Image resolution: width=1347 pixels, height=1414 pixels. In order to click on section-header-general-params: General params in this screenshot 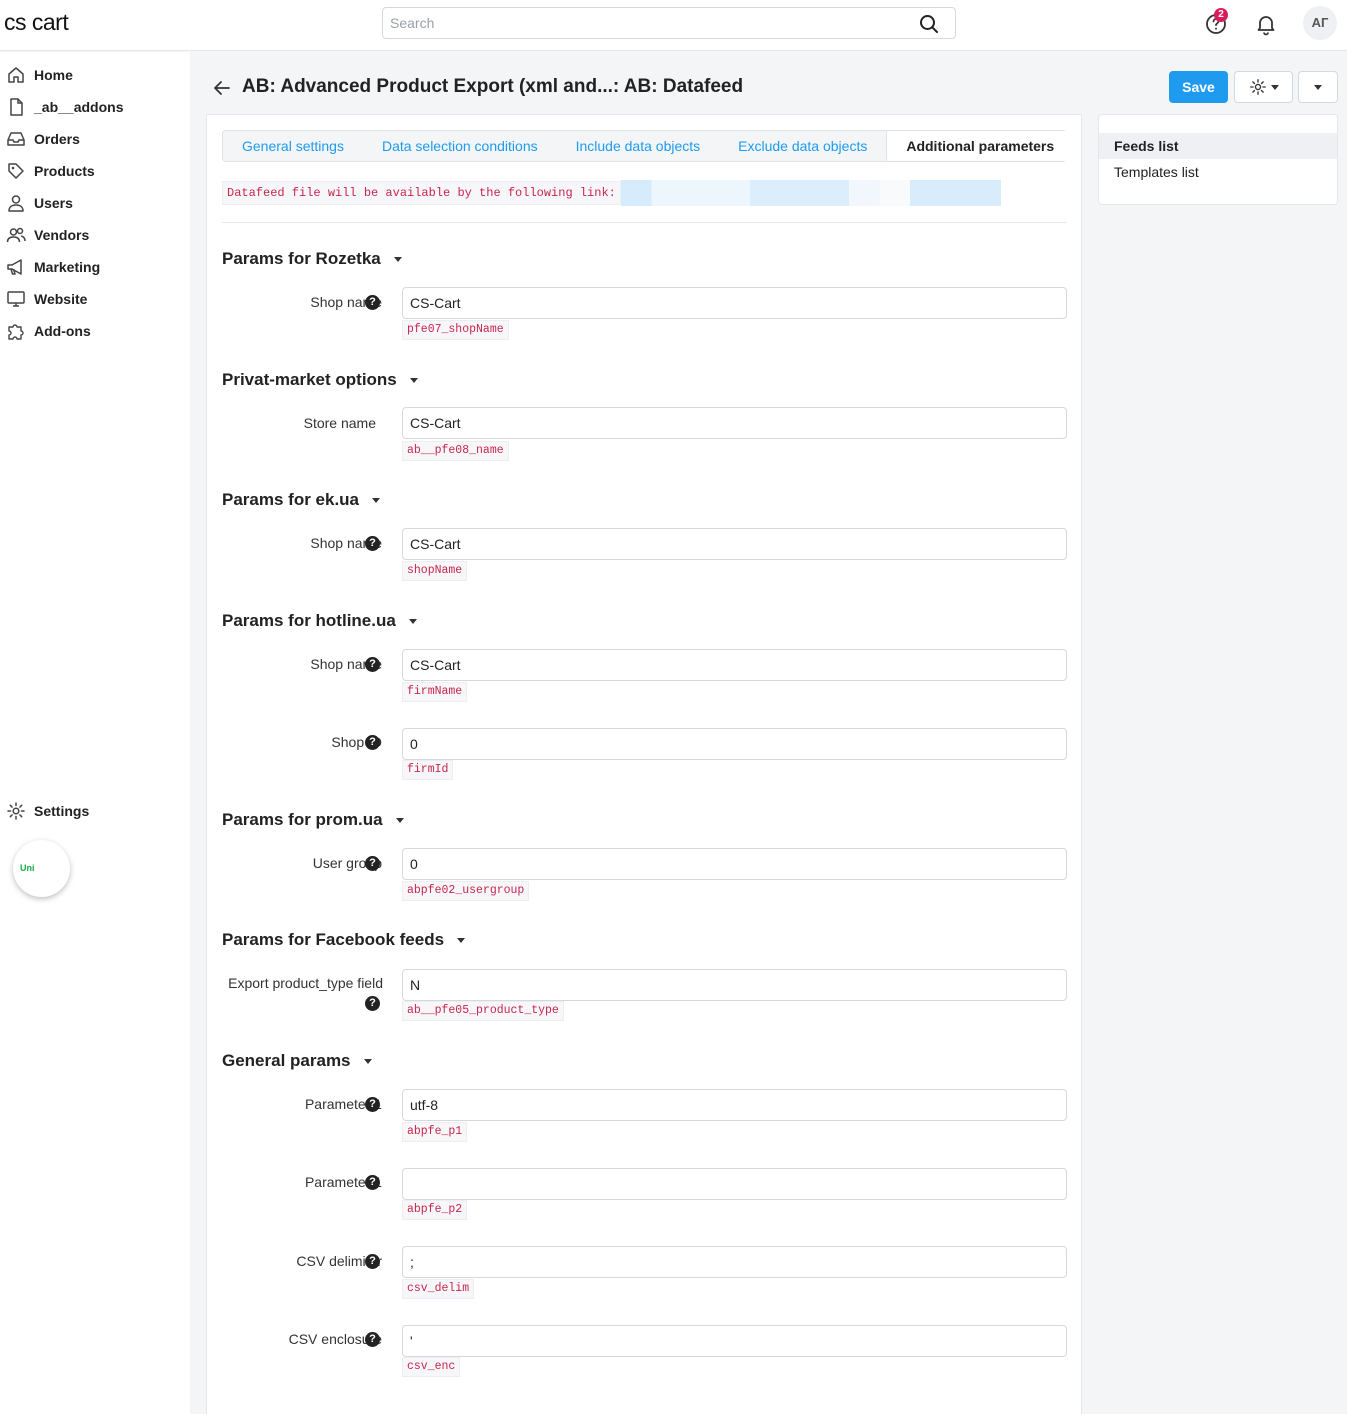, I will do `click(297, 1061)`.